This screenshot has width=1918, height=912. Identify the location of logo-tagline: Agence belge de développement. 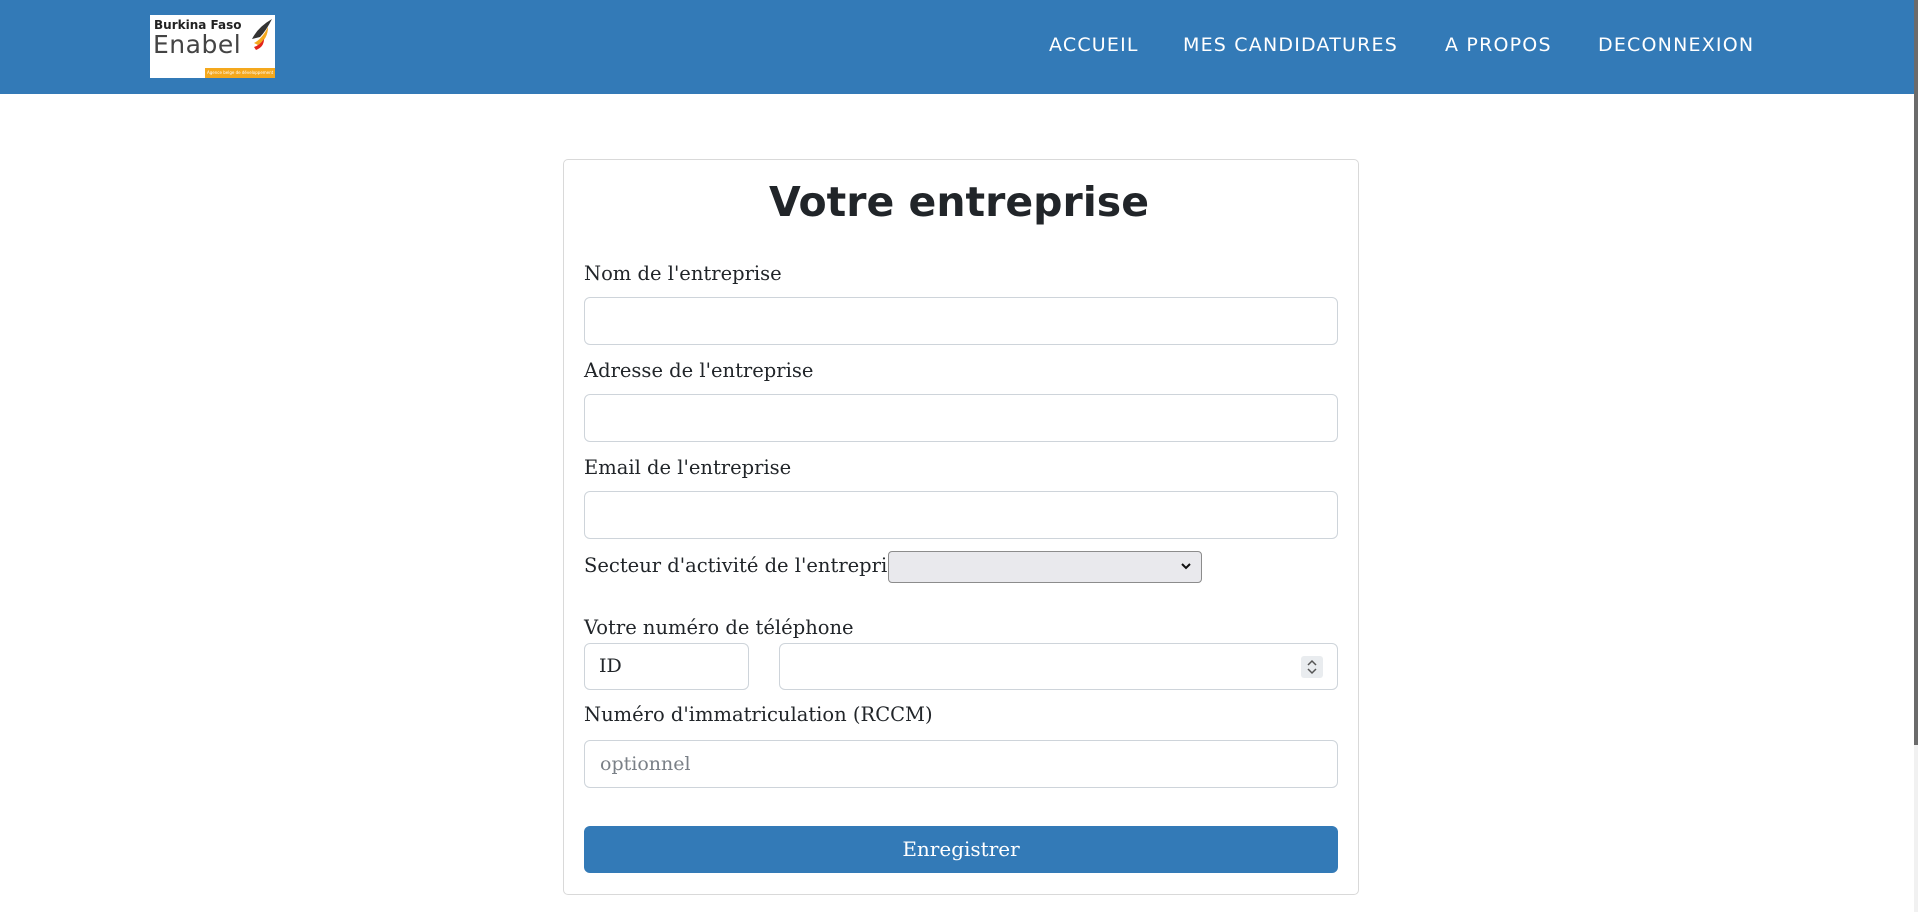
(240, 73).